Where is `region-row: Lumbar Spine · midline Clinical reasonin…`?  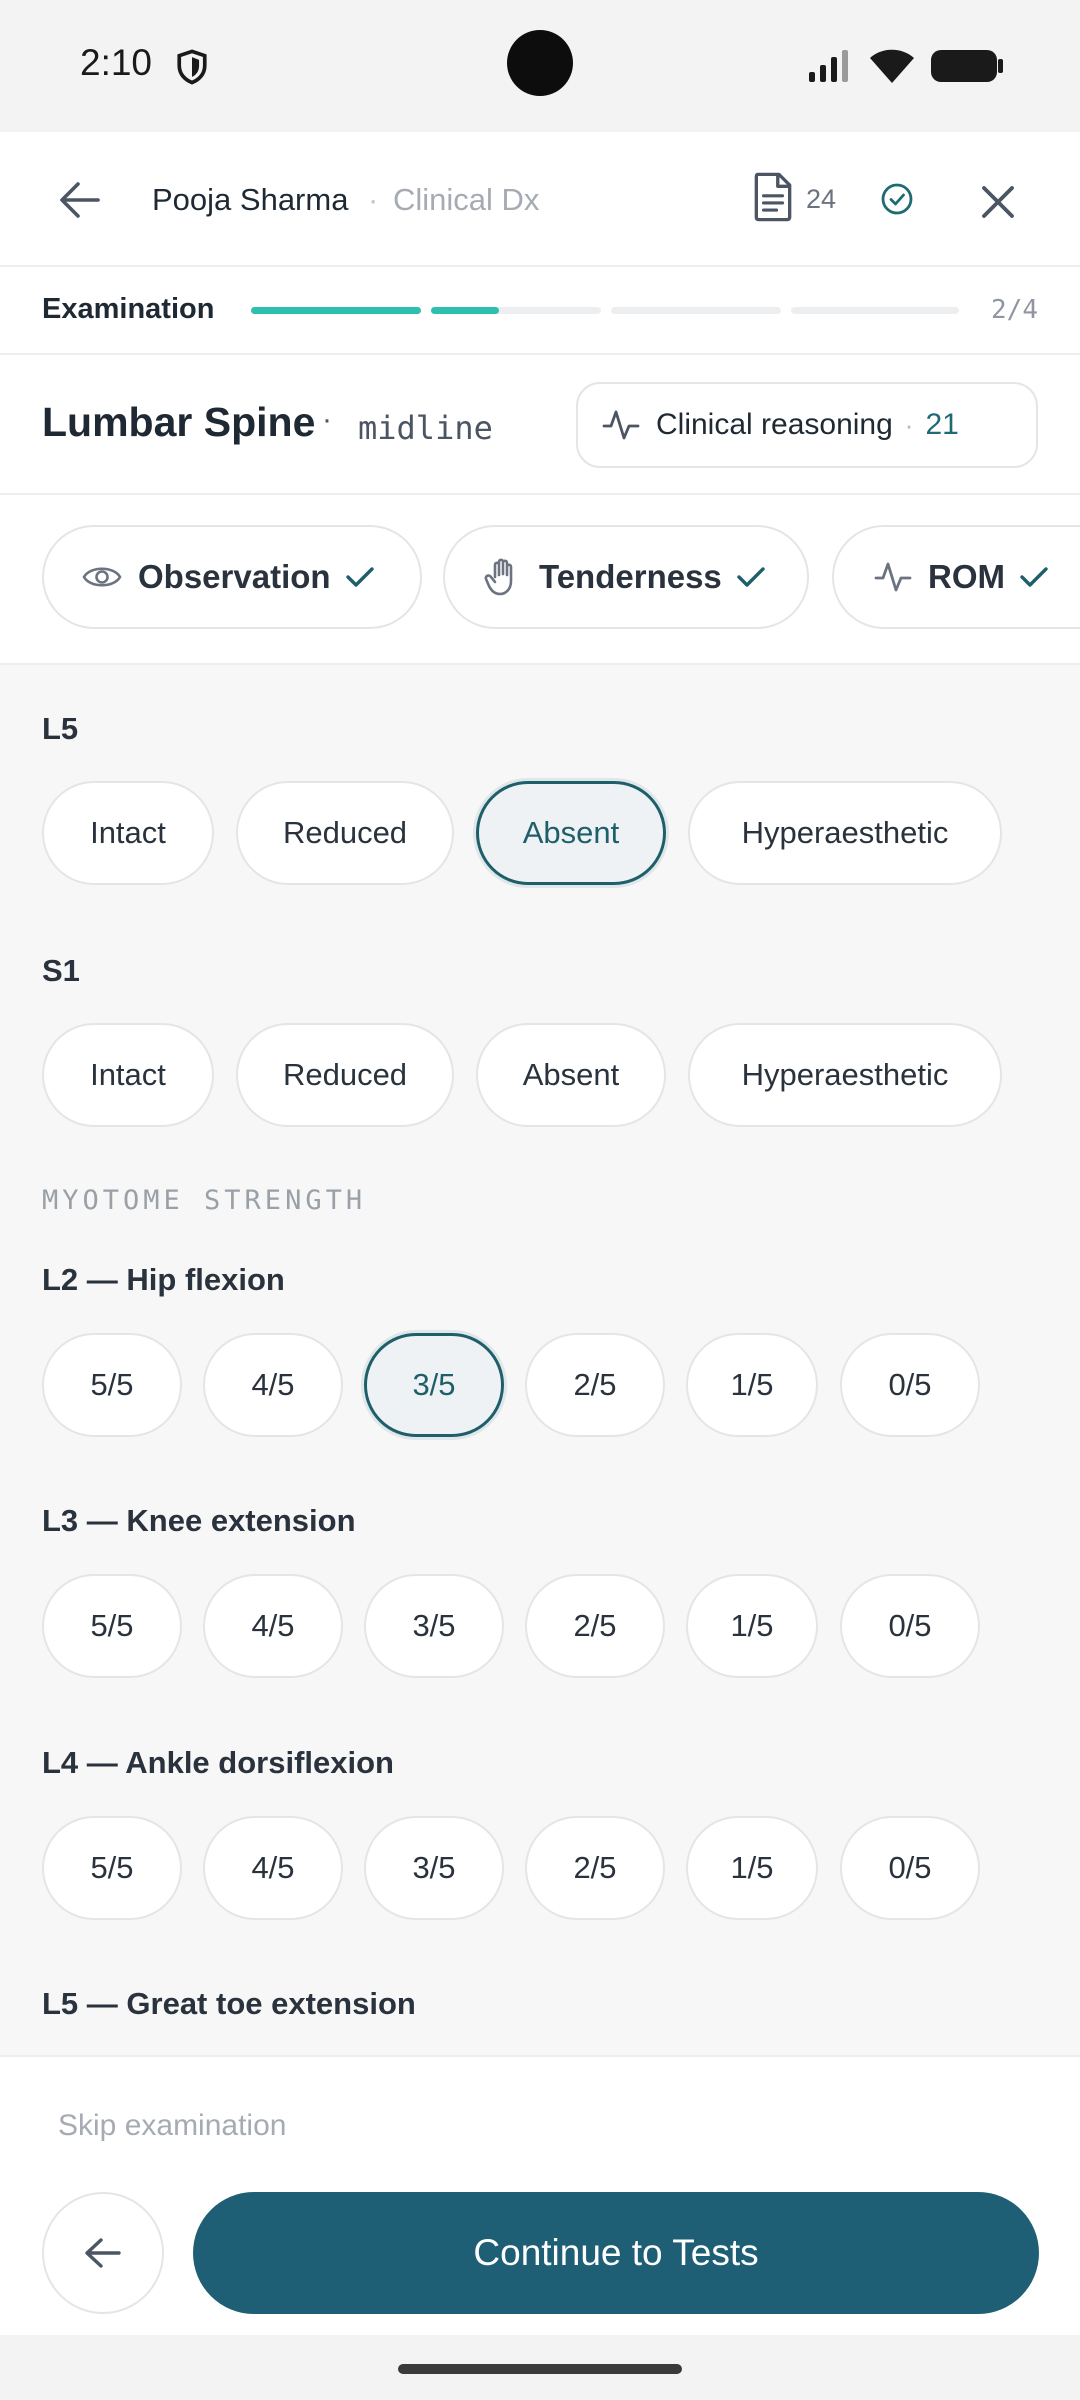 region-row: Lumbar Spine · midline Clinical reasonin… is located at coordinates (540, 425).